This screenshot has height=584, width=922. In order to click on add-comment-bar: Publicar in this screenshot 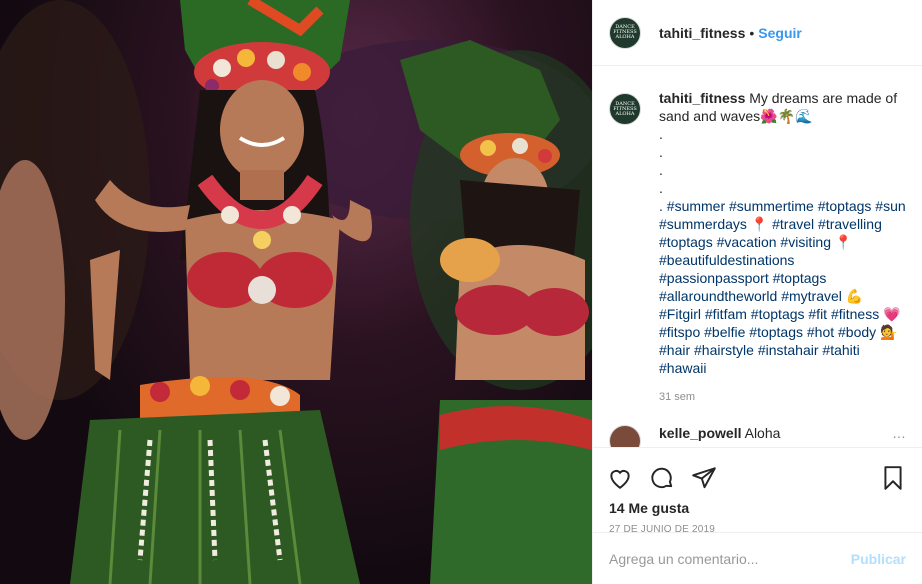, I will do `click(757, 558)`.